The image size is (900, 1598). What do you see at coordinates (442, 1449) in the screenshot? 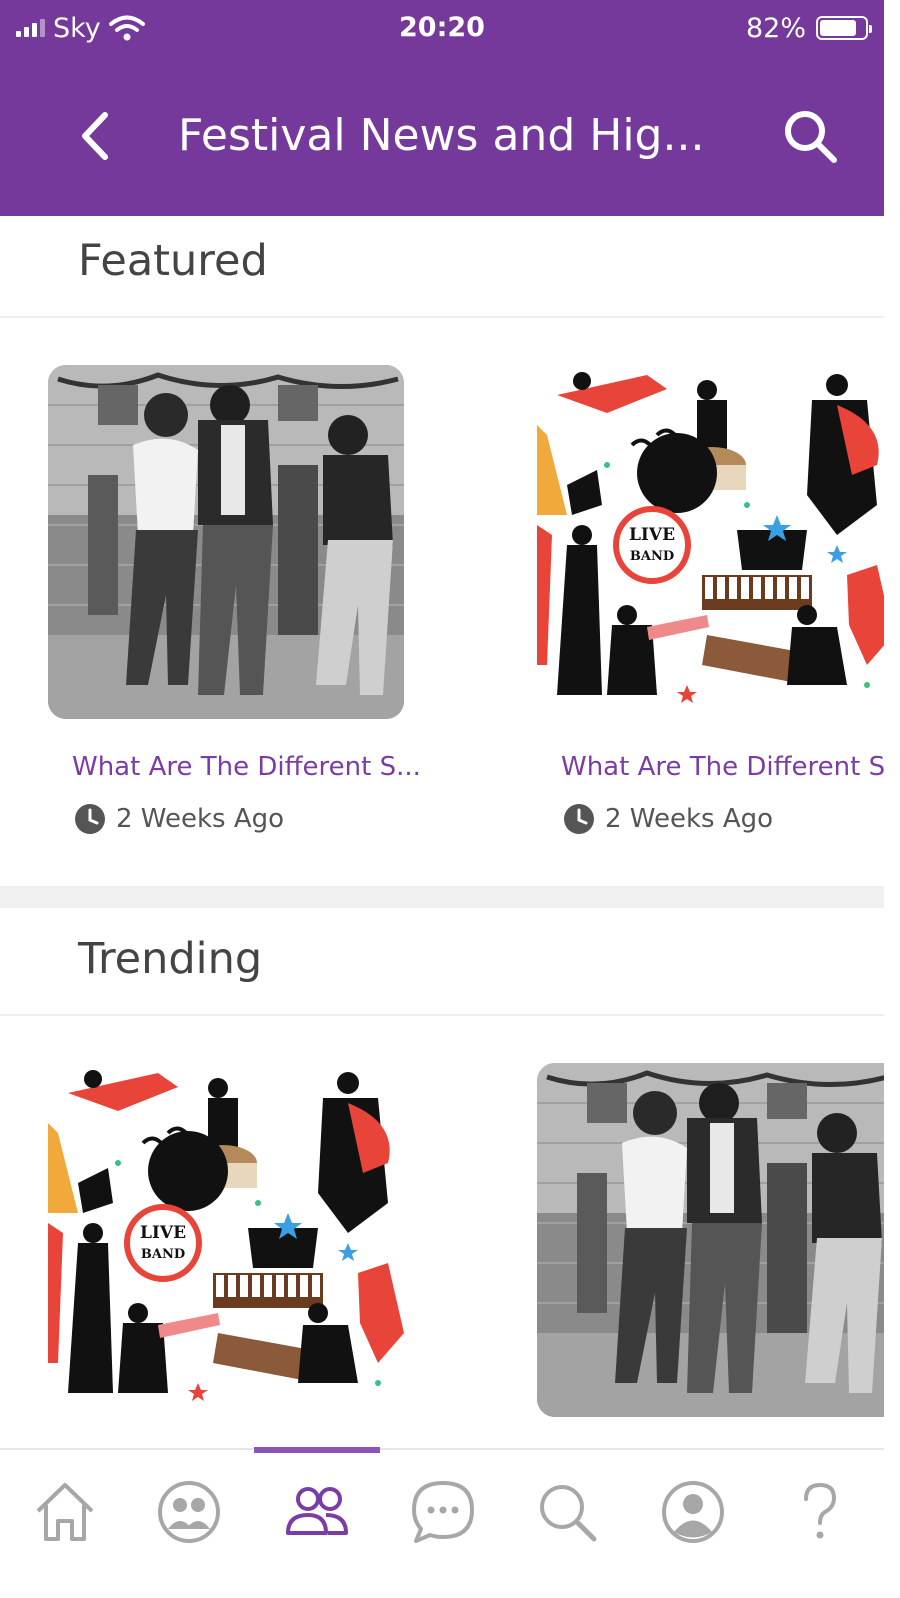
I see `tabbar-divider` at bounding box center [442, 1449].